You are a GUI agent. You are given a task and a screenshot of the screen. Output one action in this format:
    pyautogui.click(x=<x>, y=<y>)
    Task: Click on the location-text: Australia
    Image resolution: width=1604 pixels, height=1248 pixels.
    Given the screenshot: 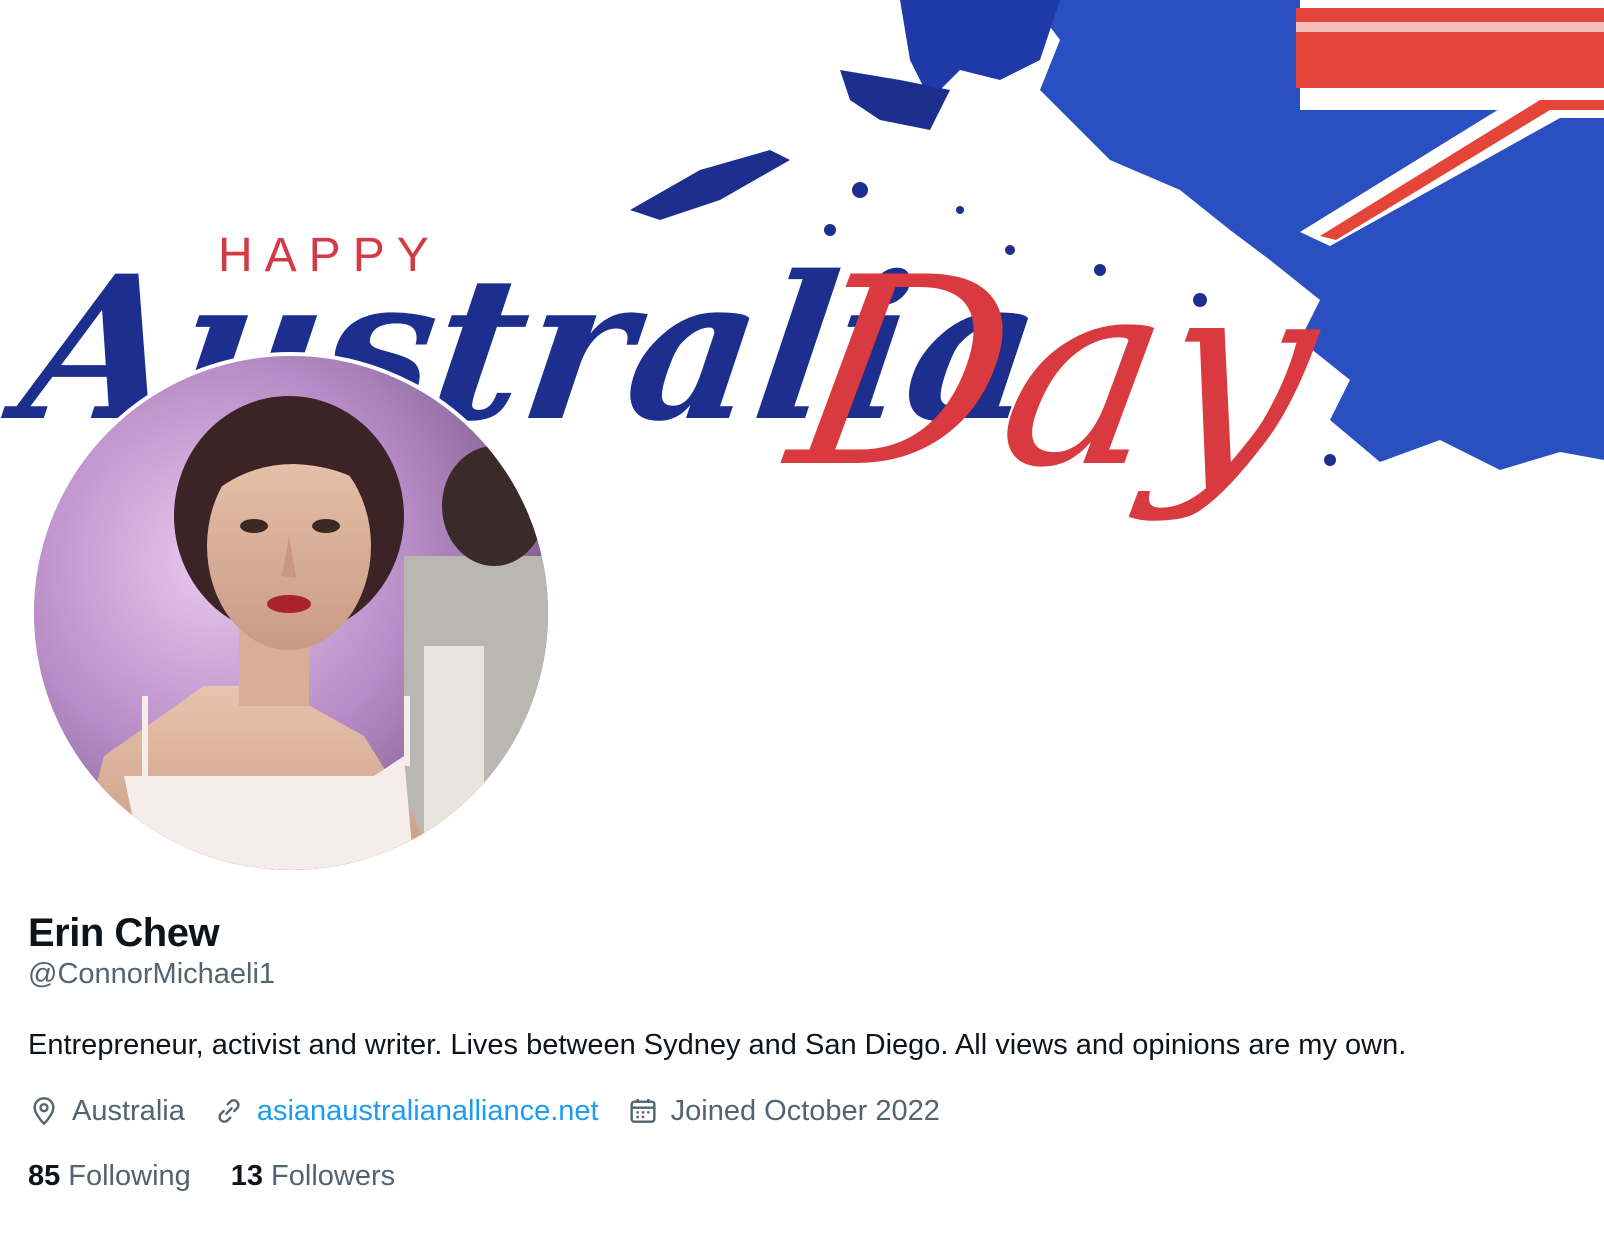 What is the action you would take?
    pyautogui.click(x=128, y=1110)
    